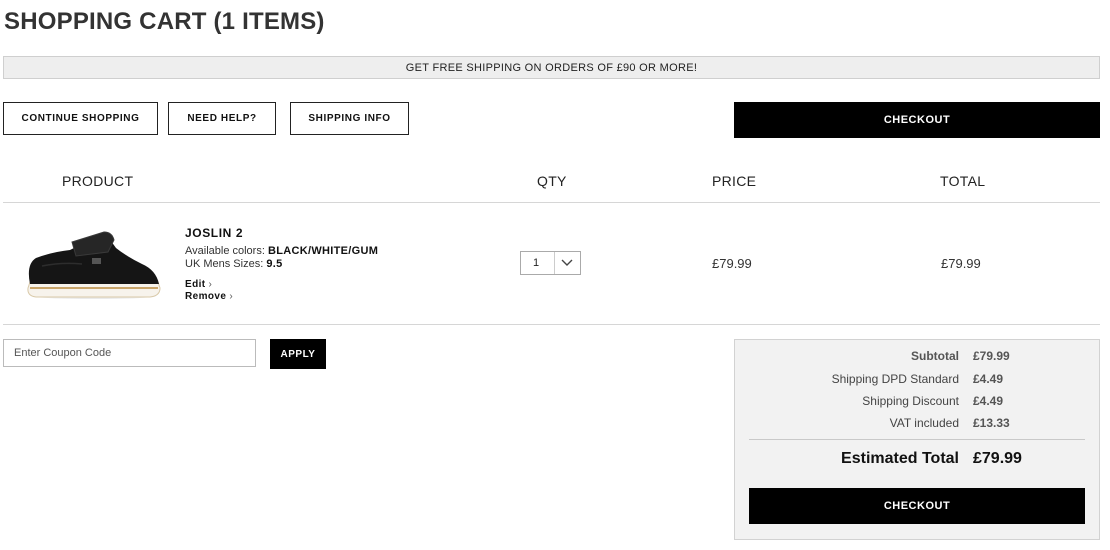 The width and height of the screenshot is (1110, 550). Describe the element at coordinates (274, 264) in the screenshot. I see `sizes-value: 9.5` at that location.